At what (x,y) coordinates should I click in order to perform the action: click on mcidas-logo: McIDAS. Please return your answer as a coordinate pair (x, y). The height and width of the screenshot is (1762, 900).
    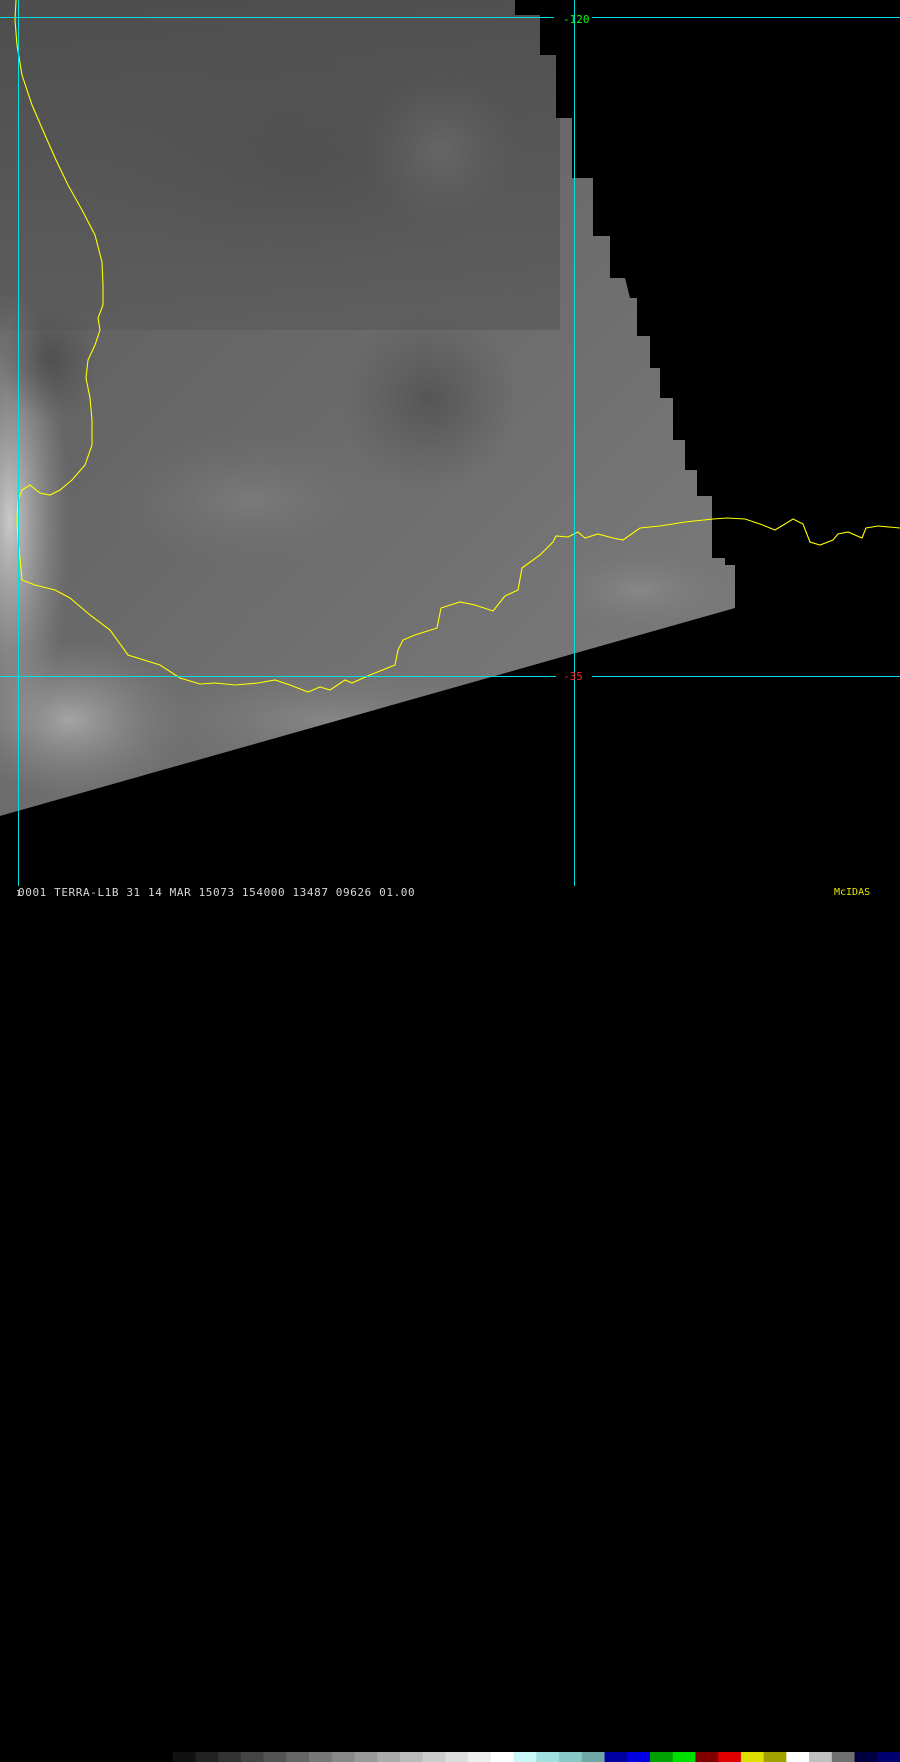
    Looking at the image, I should click on (852, 892).